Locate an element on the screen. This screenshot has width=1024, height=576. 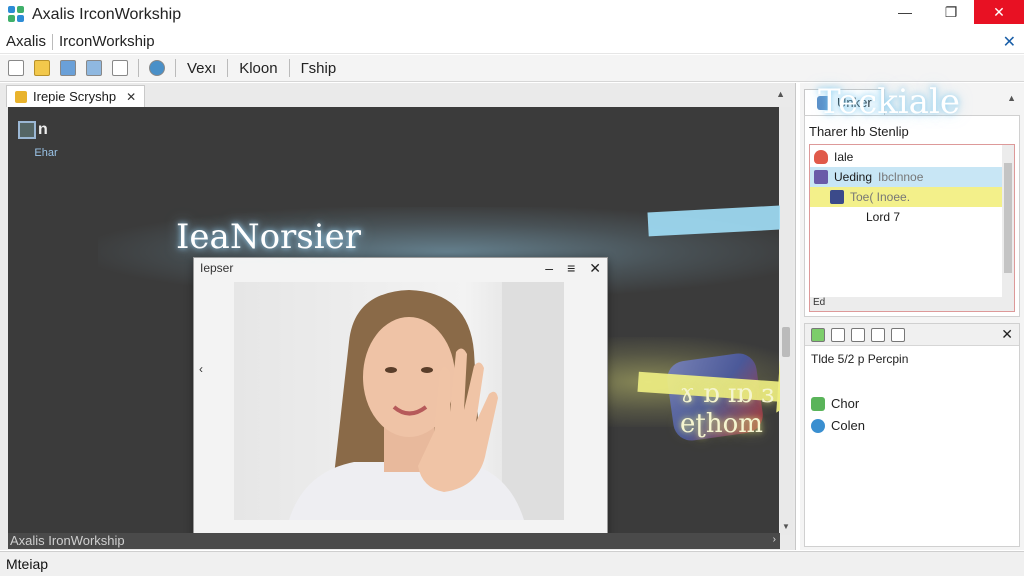
menu-bar: Axalis IrconWorkship ✕ is located at coordinates (512, 42).